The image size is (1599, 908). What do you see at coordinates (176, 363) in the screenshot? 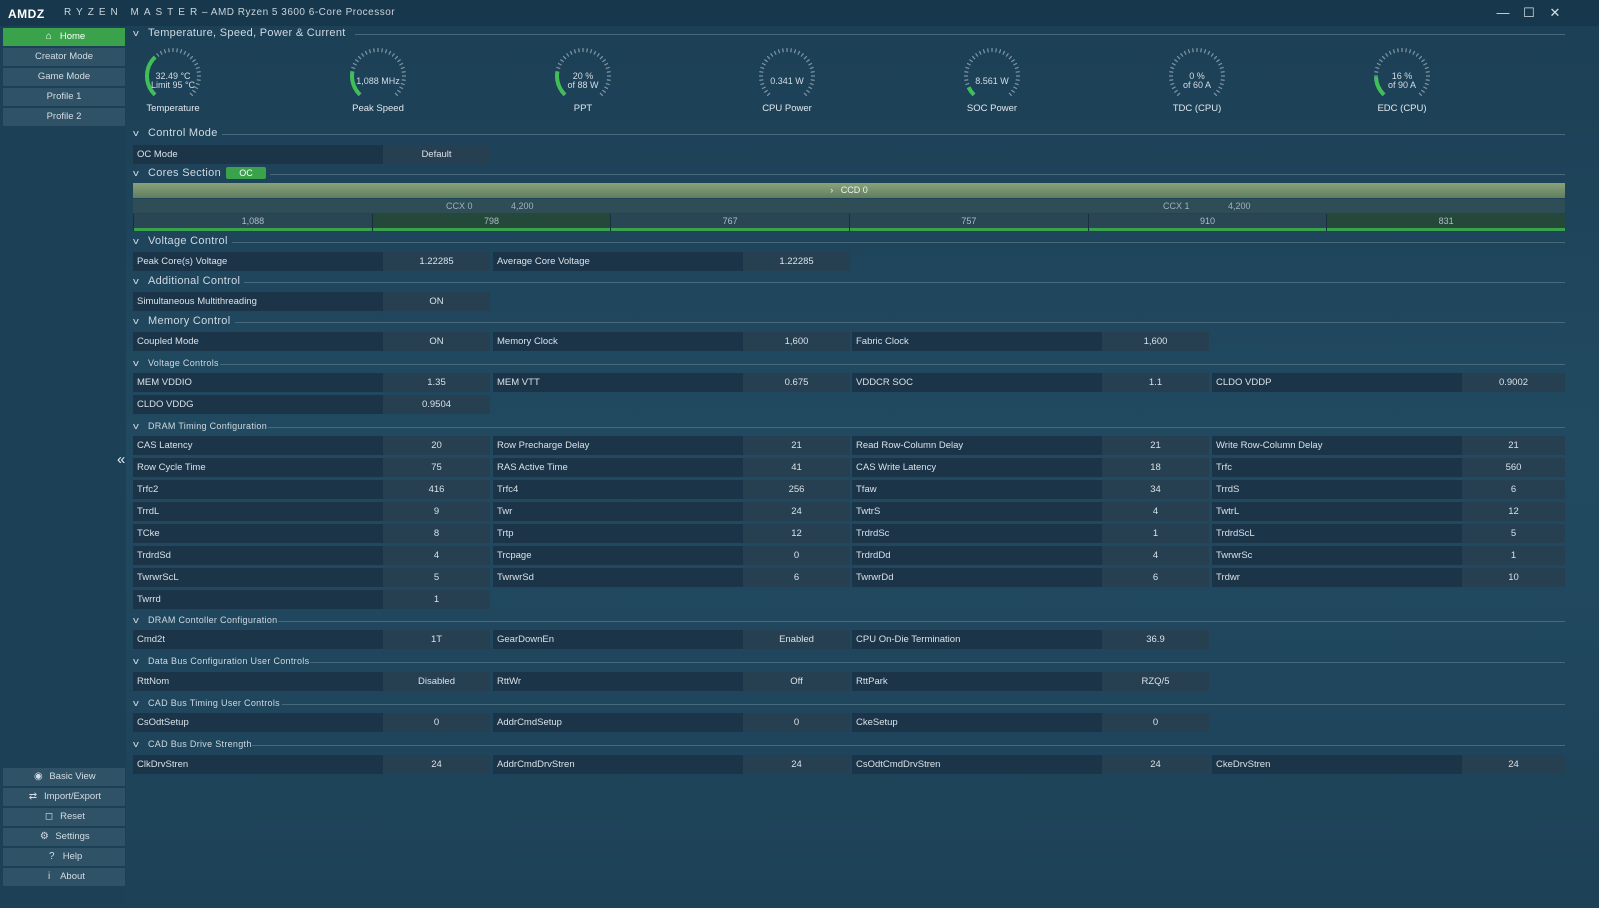
I see `section-voltage-controls: v Voltage Controls` at bounding box center [176, 363].